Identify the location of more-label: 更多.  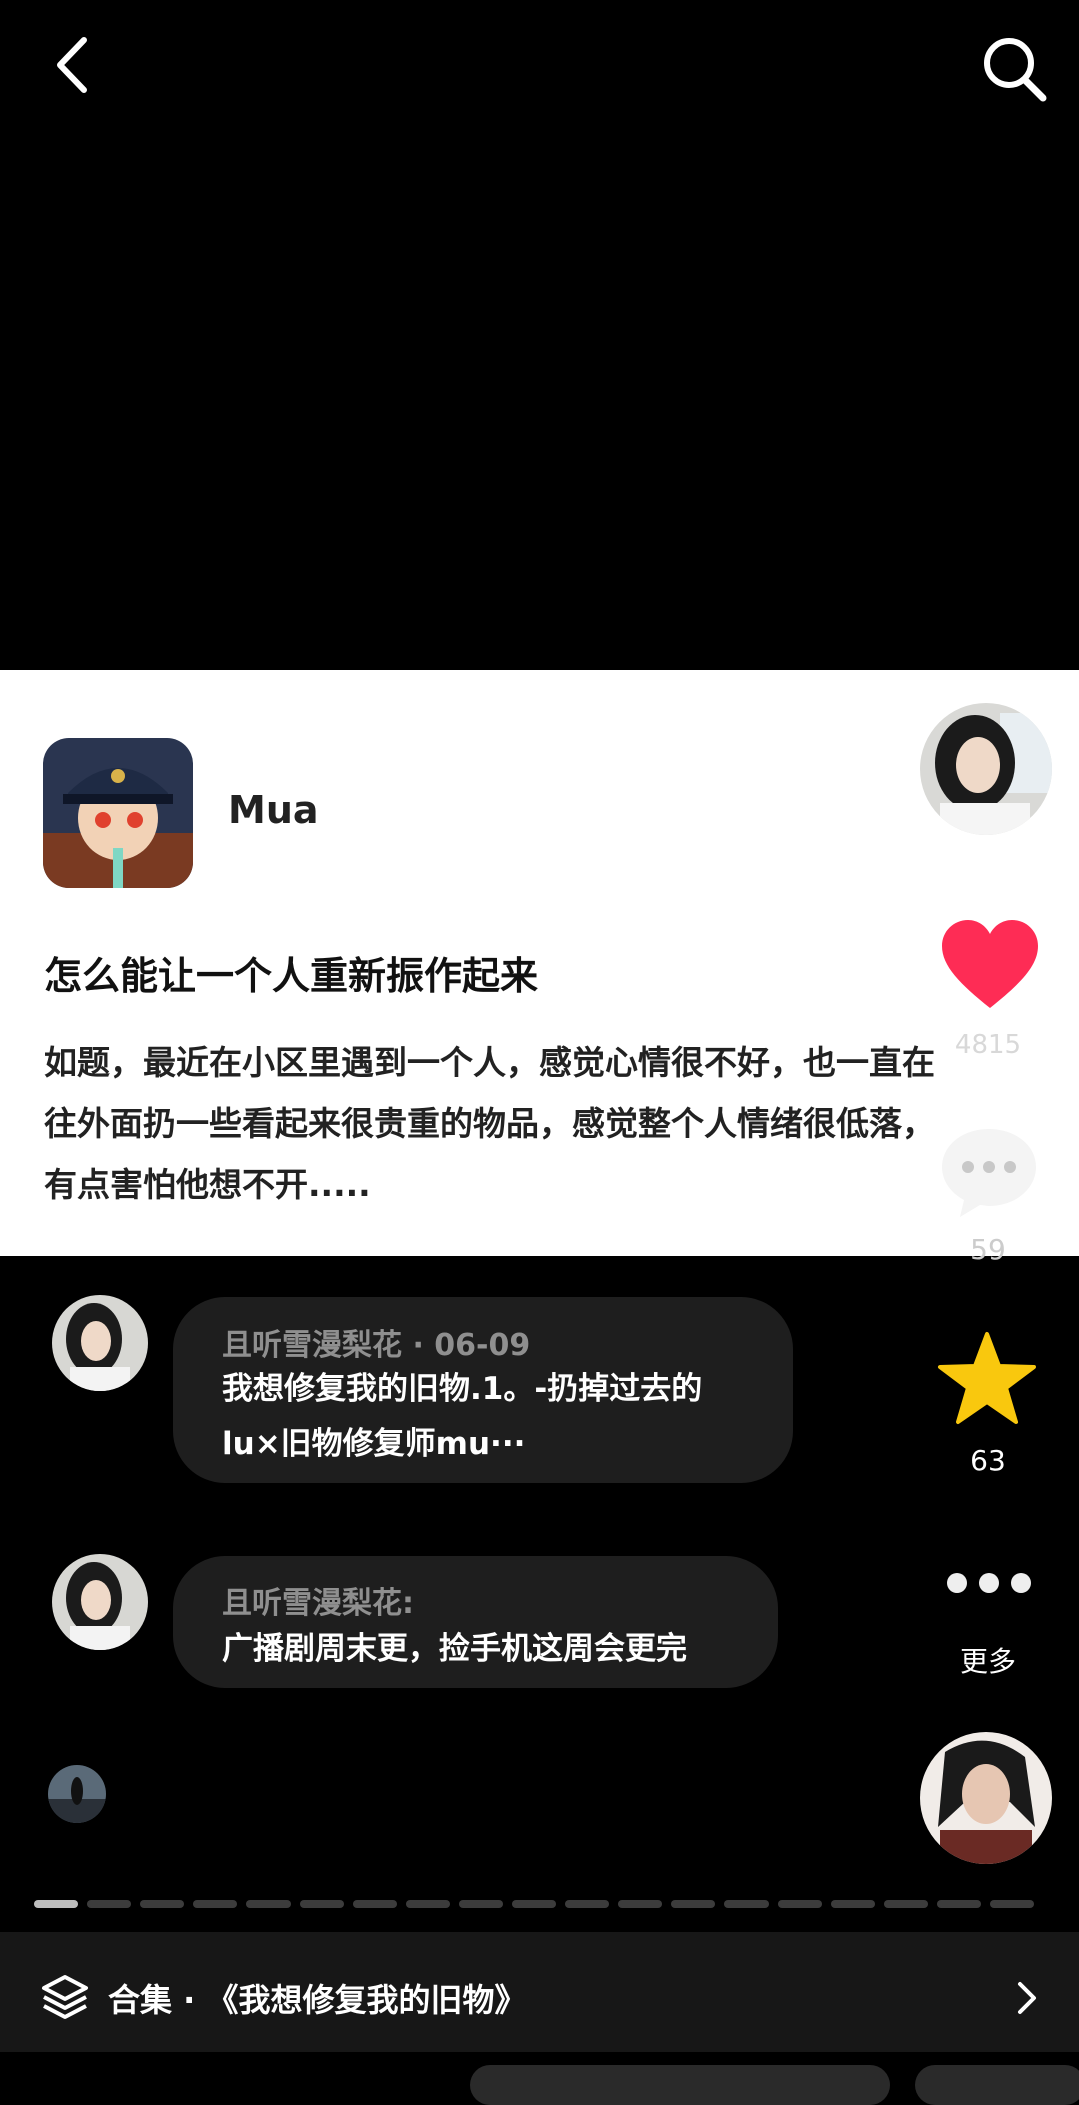
(987, 1661).